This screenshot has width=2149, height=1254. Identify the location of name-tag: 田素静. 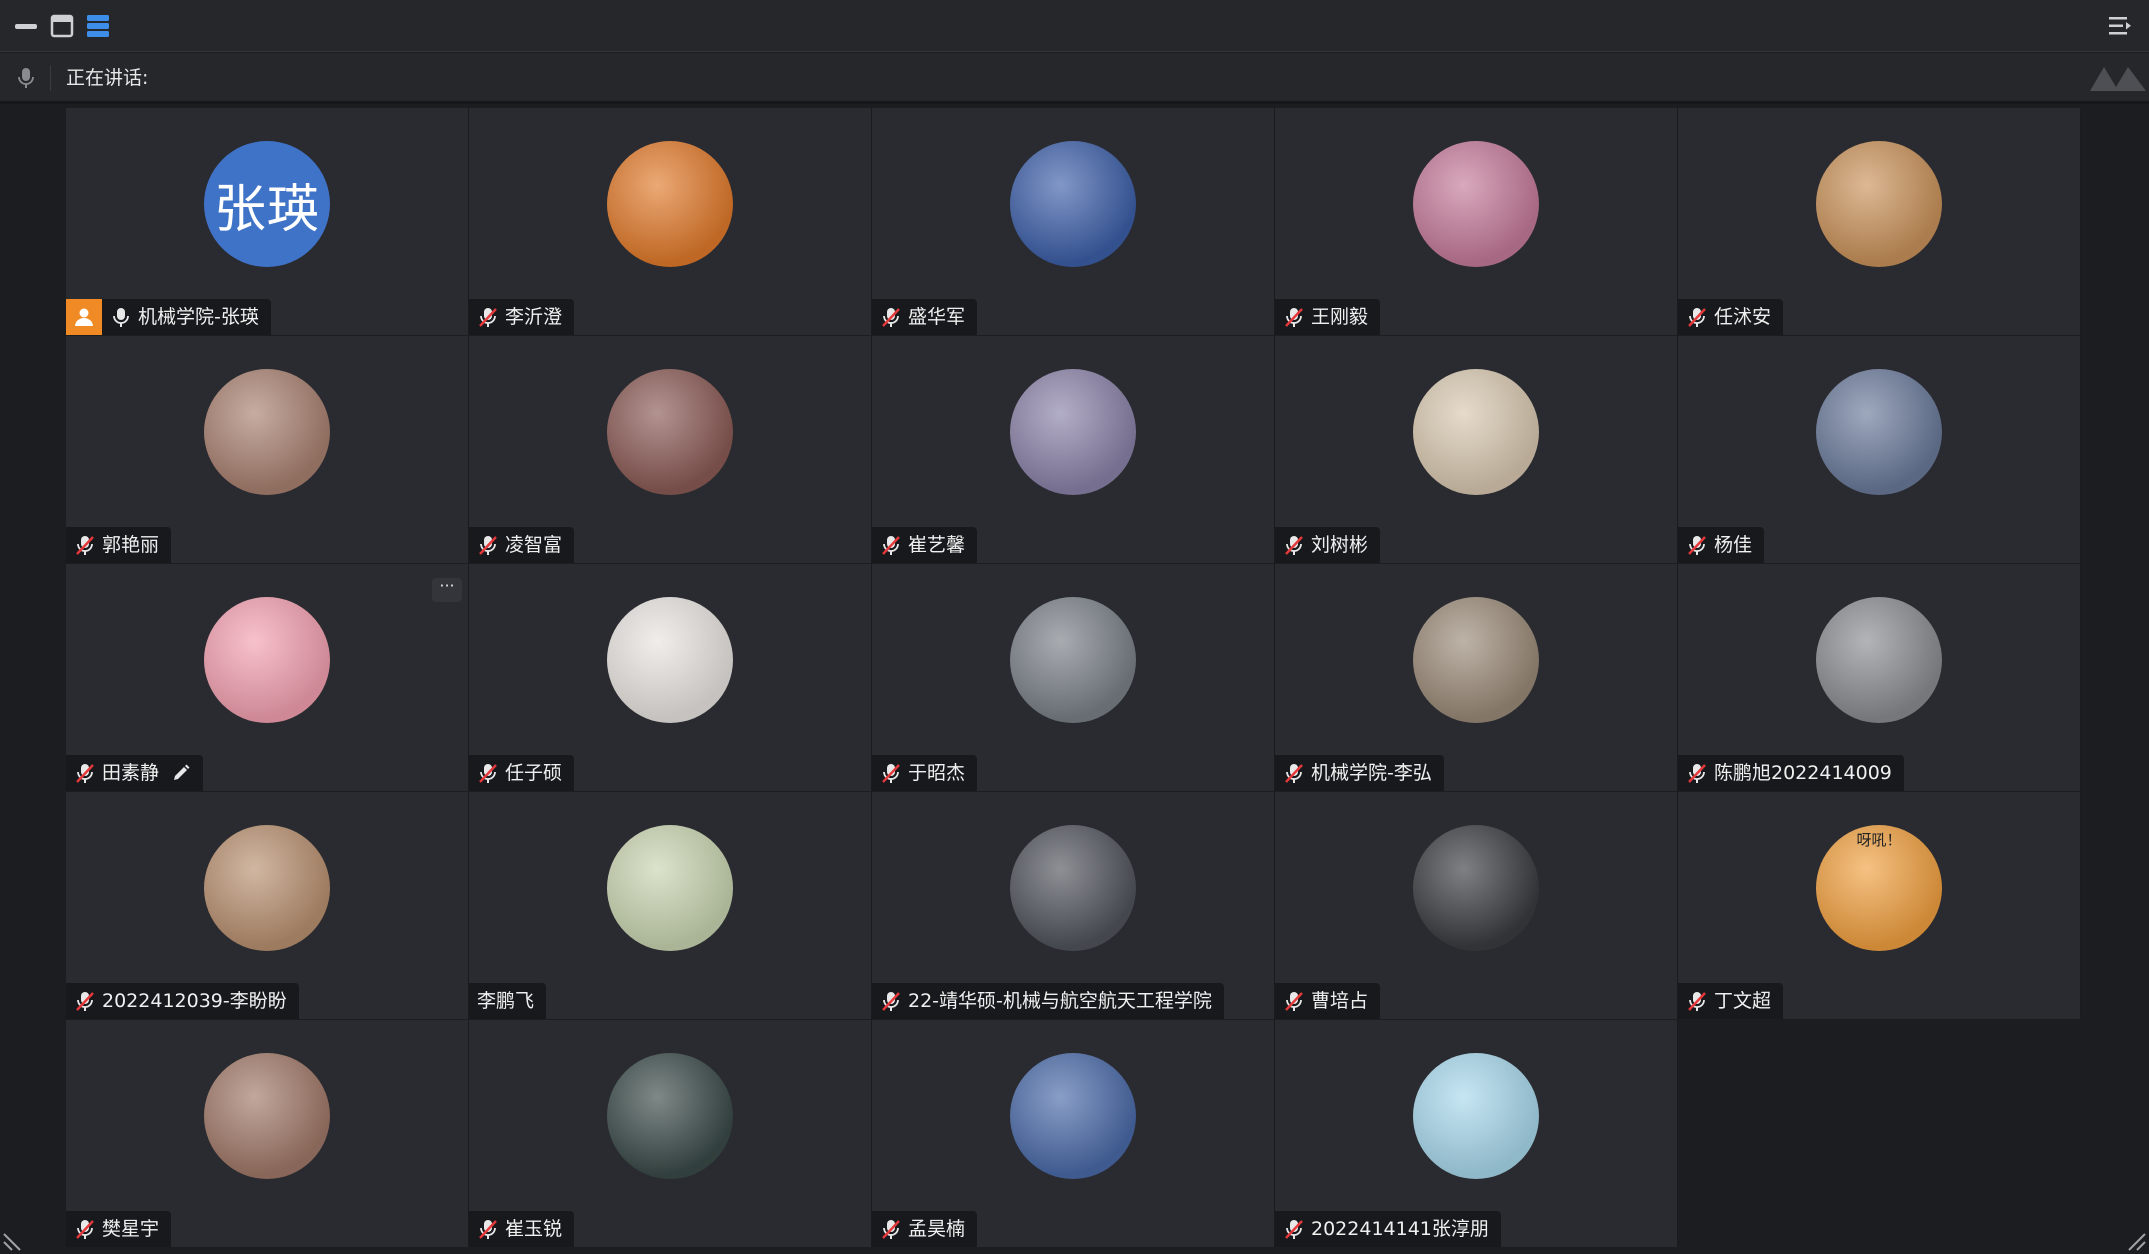
(135, 773).